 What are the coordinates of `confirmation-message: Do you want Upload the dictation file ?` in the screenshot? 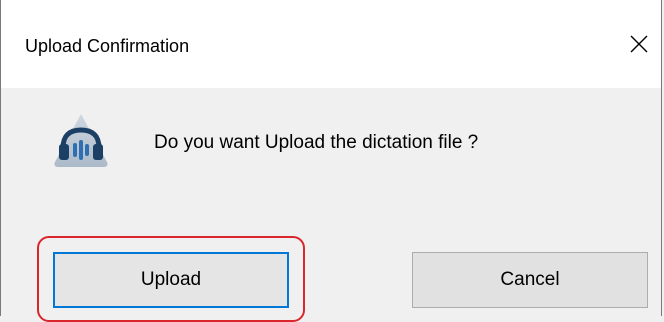 It's located at (316, 142).